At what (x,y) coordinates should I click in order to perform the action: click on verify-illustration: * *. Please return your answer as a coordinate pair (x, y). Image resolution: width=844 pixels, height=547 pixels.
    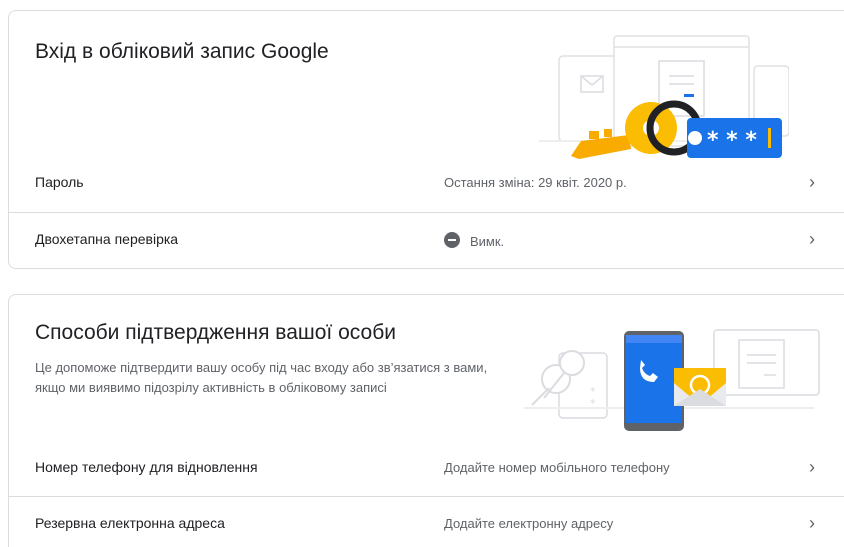
    Looking at the image, I should click on (672, 380).